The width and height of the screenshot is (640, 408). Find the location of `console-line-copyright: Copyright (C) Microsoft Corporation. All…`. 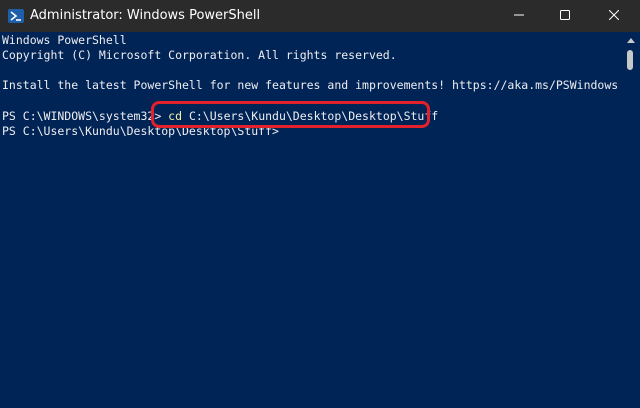

console-line-copyright: Copyright (C) Microsoft Corporation. All… is located at coordinates (199, 55).